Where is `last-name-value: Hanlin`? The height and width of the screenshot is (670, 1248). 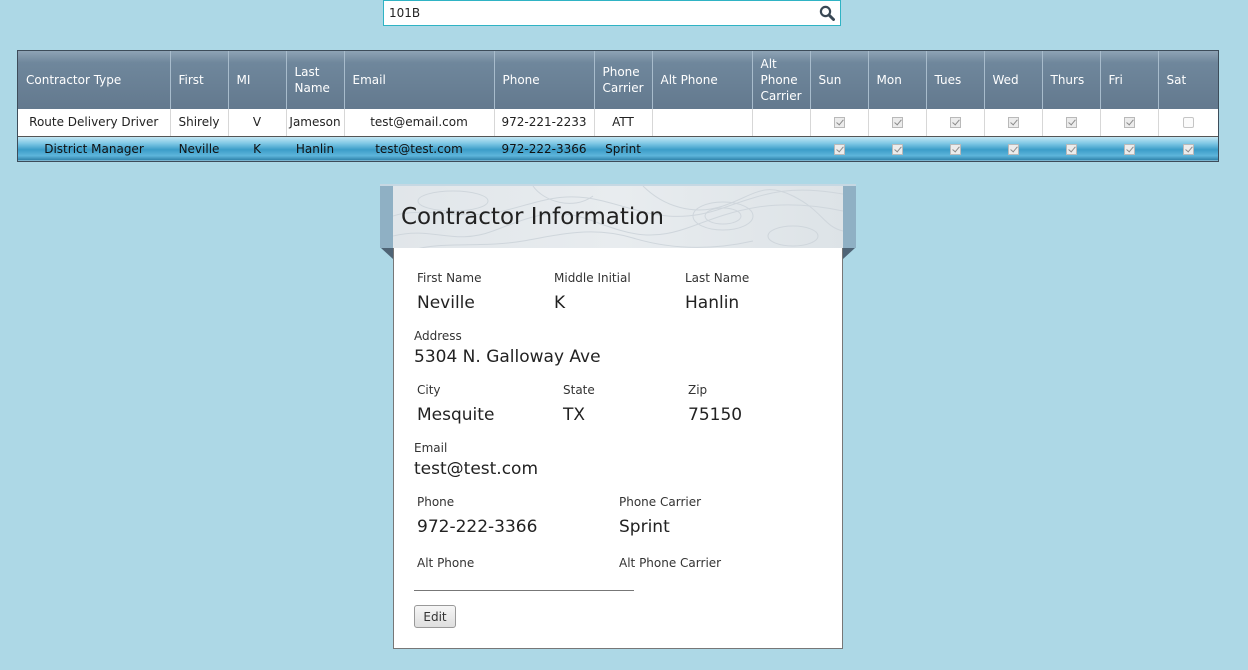 last-name-value: Hanlin is located at coordinates (712, 303).